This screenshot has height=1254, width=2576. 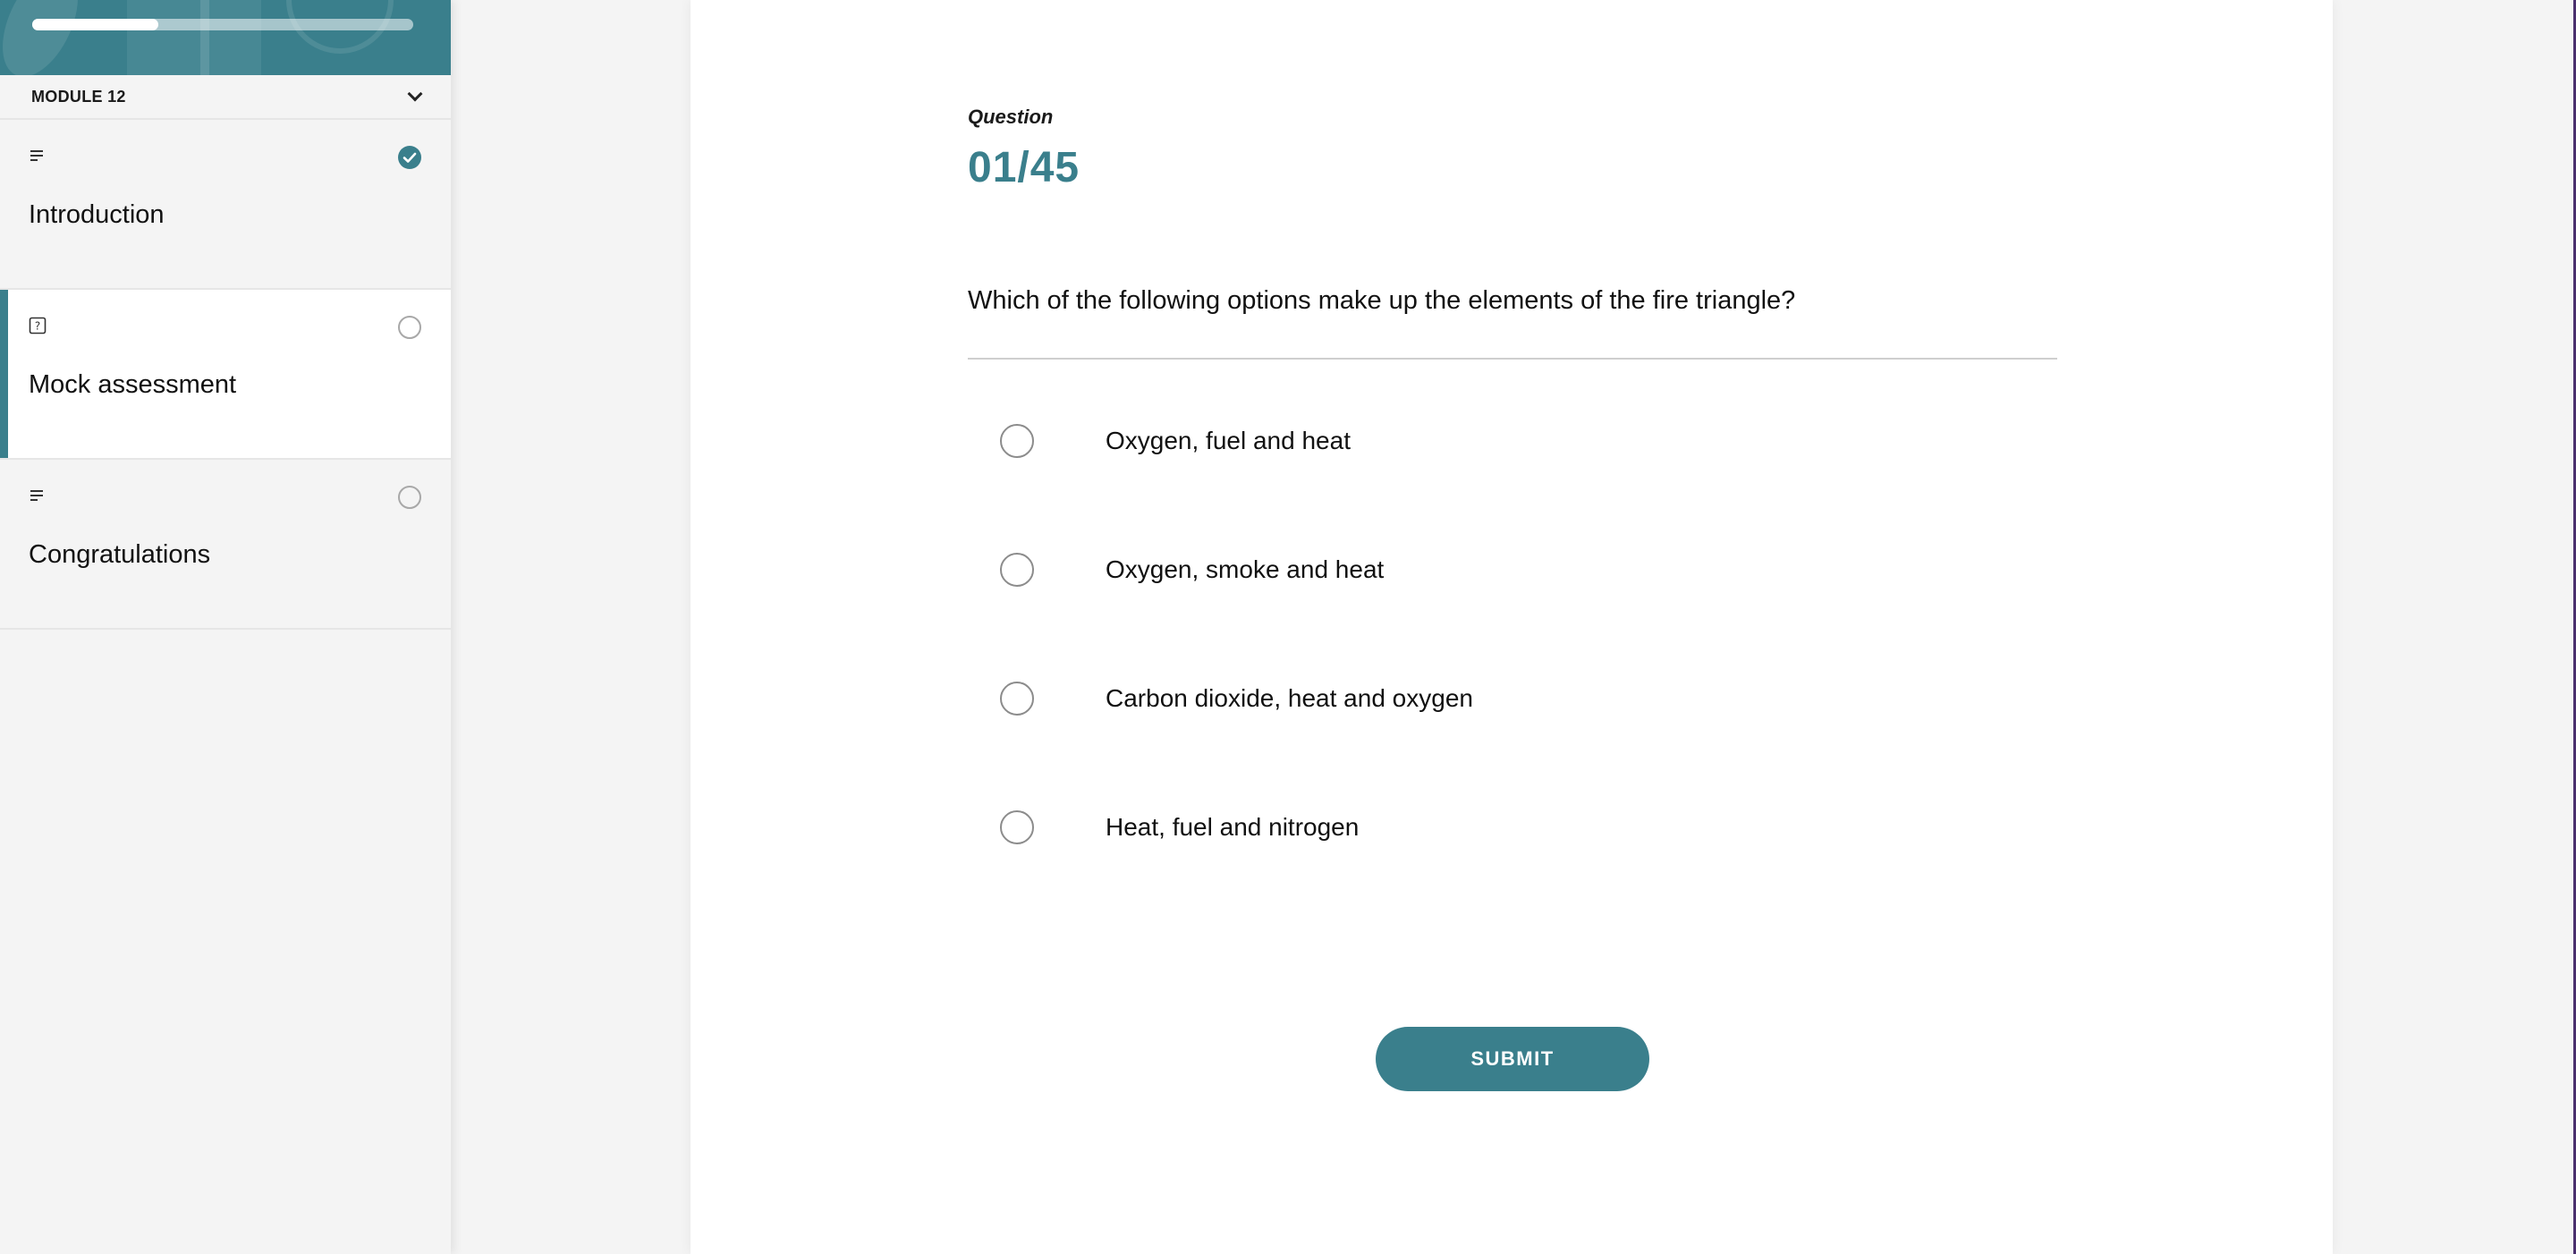 I want to click on answer-option: Oxygen, smoke and heat, so click(x=1512, y=570).